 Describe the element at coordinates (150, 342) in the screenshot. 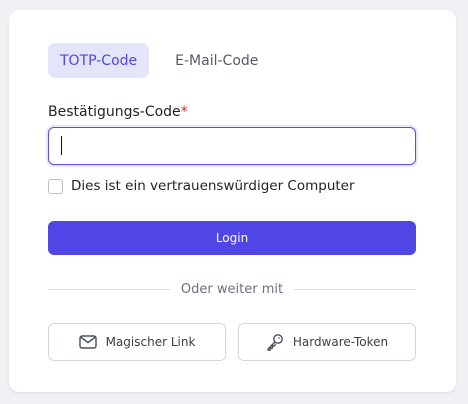

I see `magic-link-label: Magischer Link` at that location.